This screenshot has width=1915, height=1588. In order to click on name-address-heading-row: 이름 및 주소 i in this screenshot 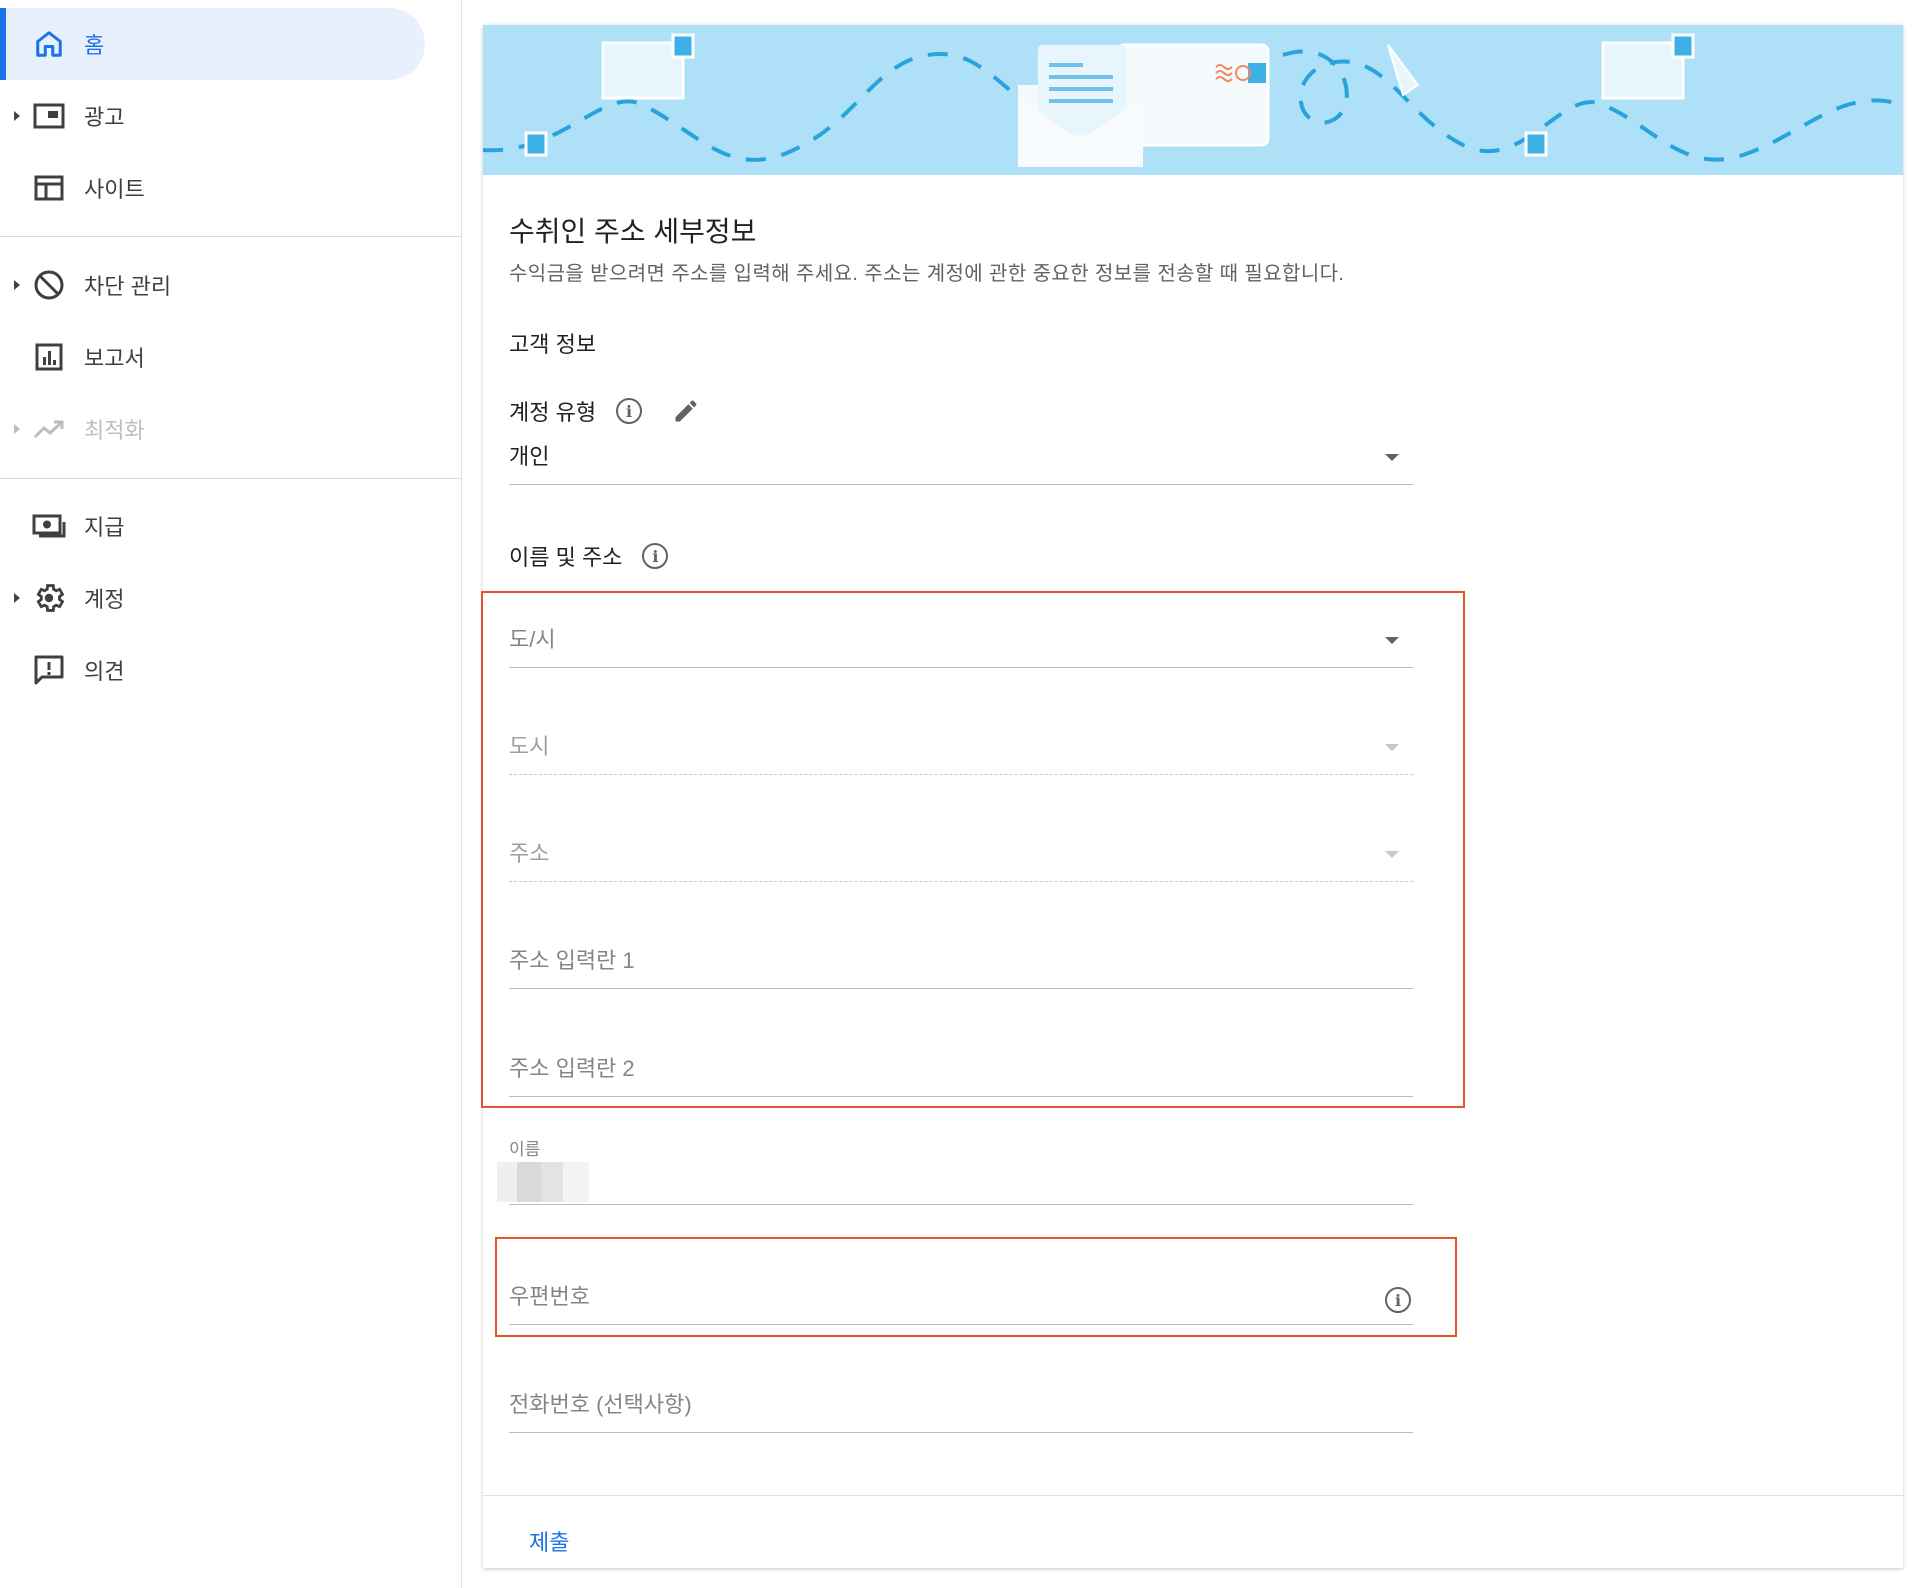, I will do `click(589, 556)`.